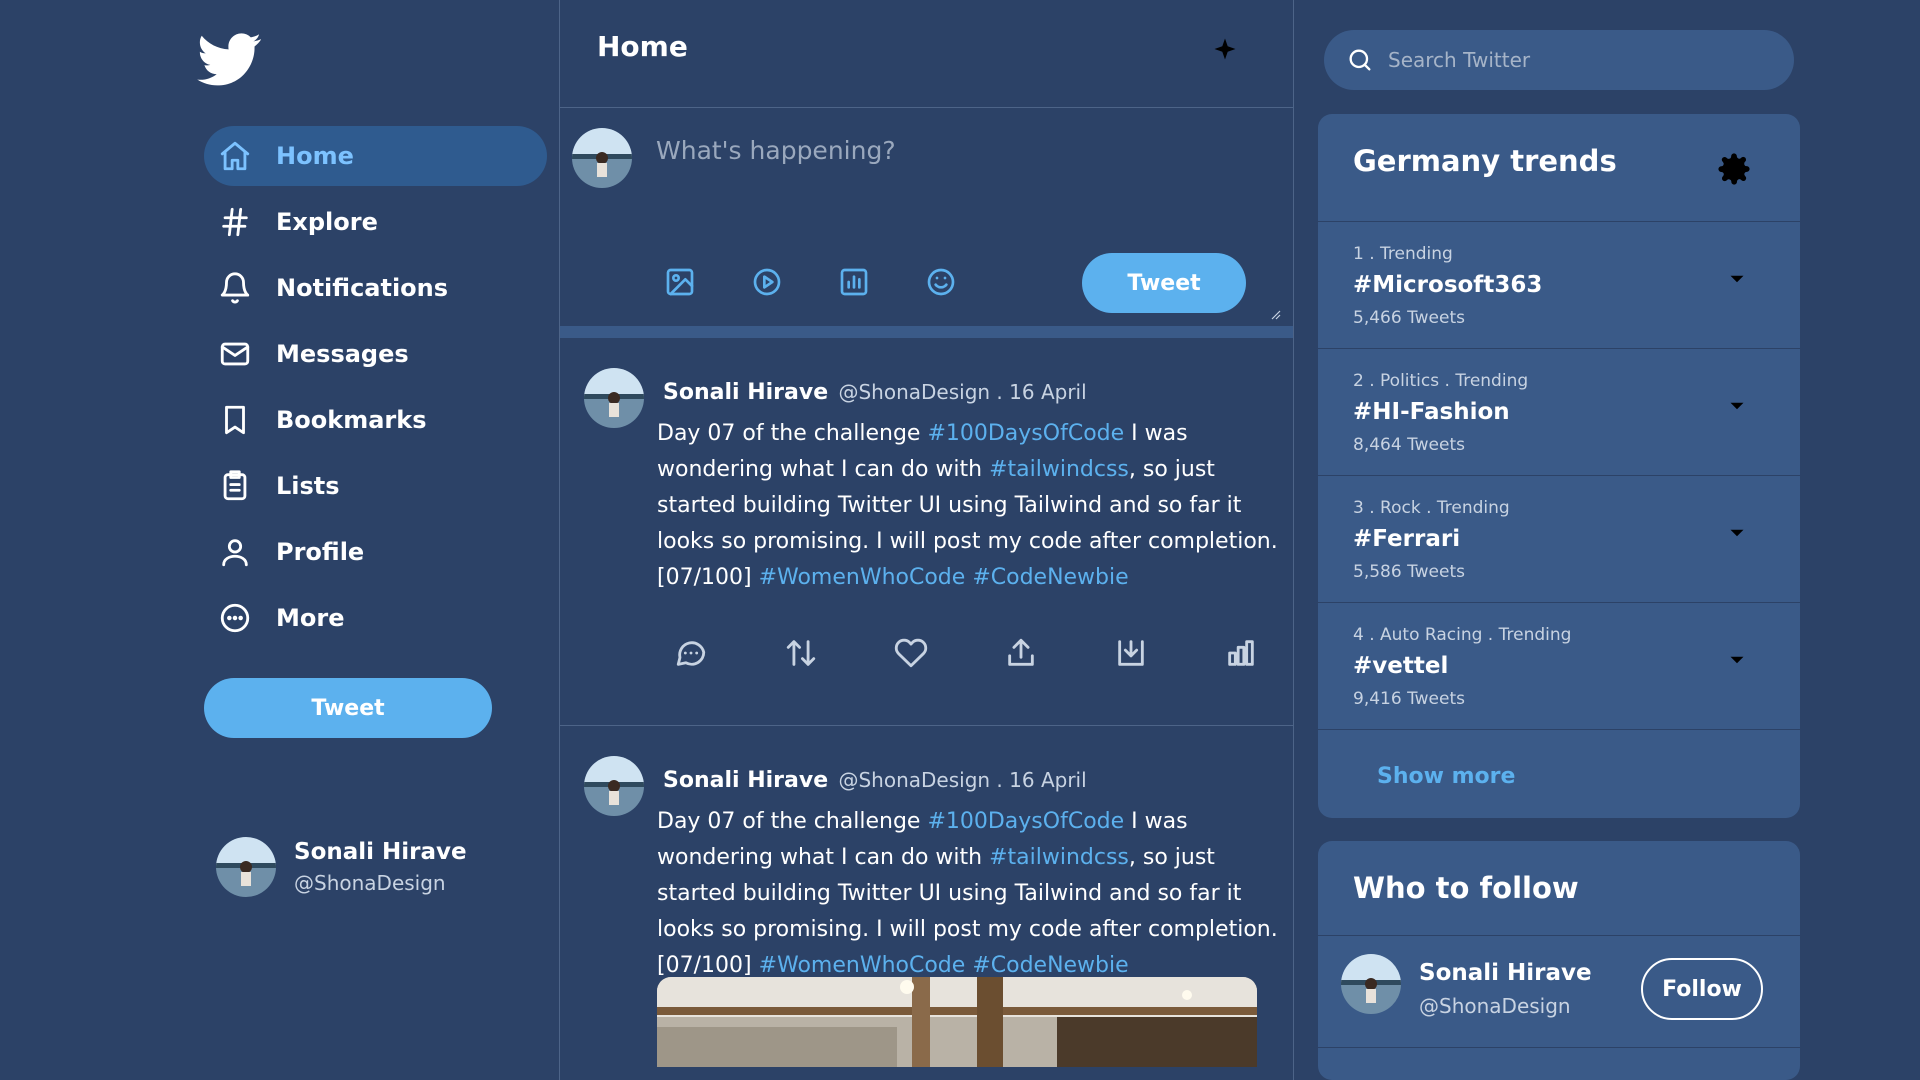 This screenshot has height=1080, width=1920. What do you see at coordinates (1485, 161) in the screenshot?
I see `trends-title: Germany trends` at bounding box center [1485, 161].